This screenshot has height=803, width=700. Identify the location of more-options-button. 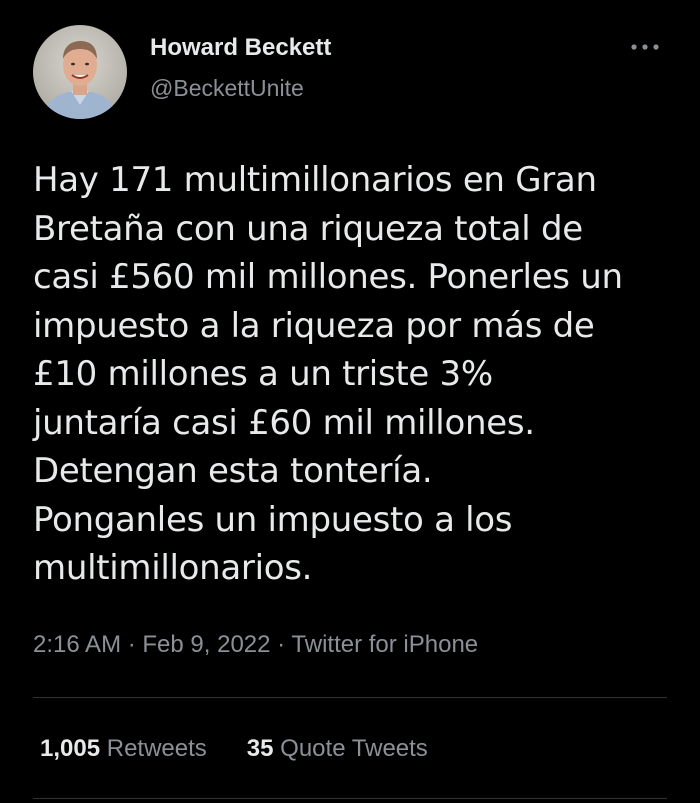
(645, 47).